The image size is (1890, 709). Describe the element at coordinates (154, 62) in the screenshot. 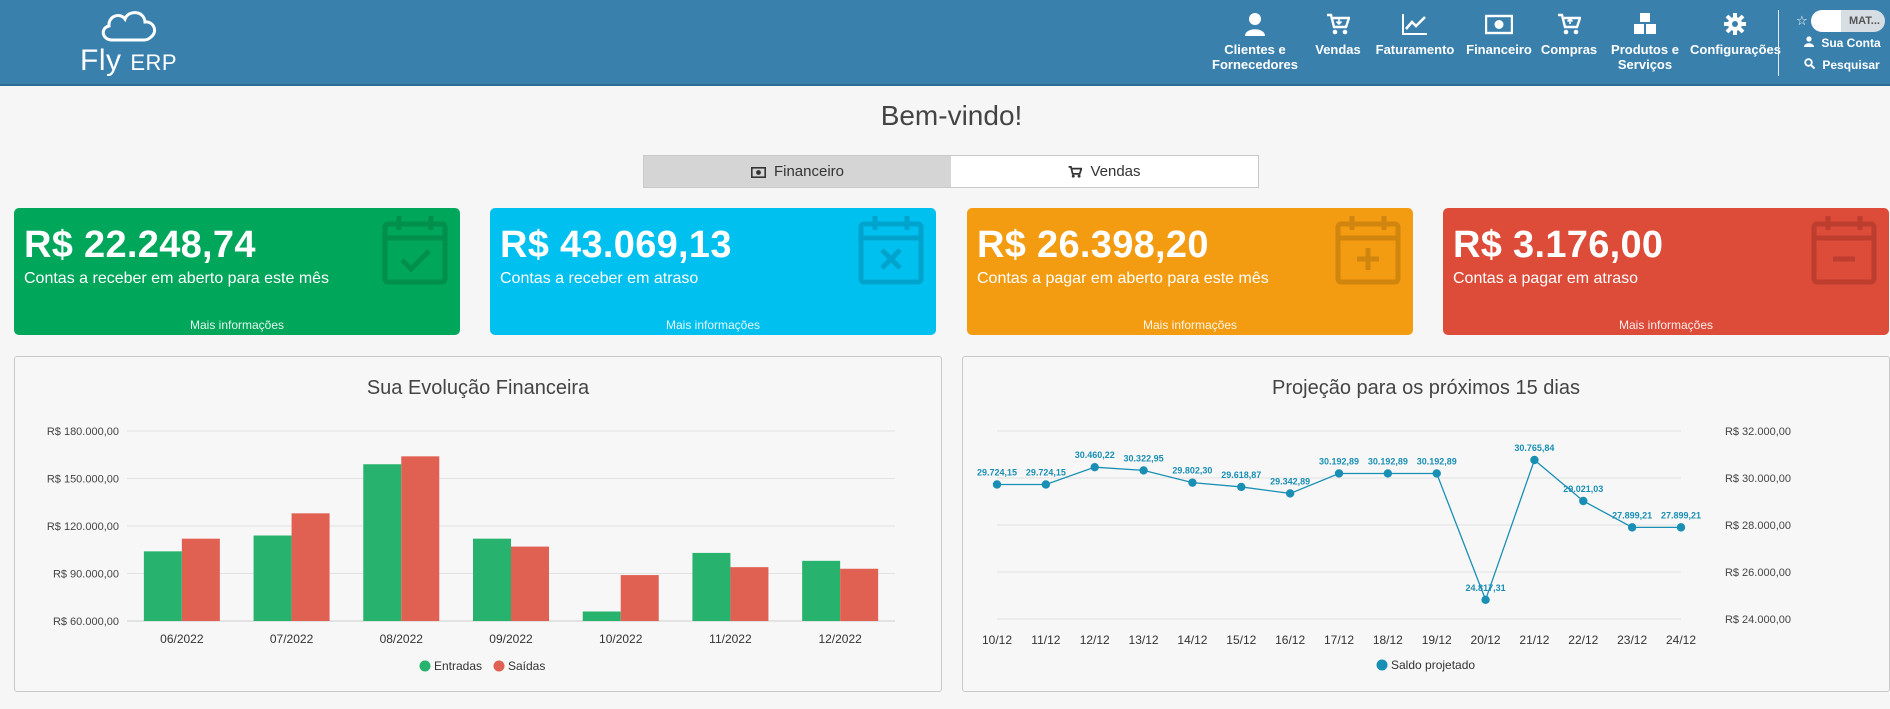

I see `logo-sub: ERP` at that location.